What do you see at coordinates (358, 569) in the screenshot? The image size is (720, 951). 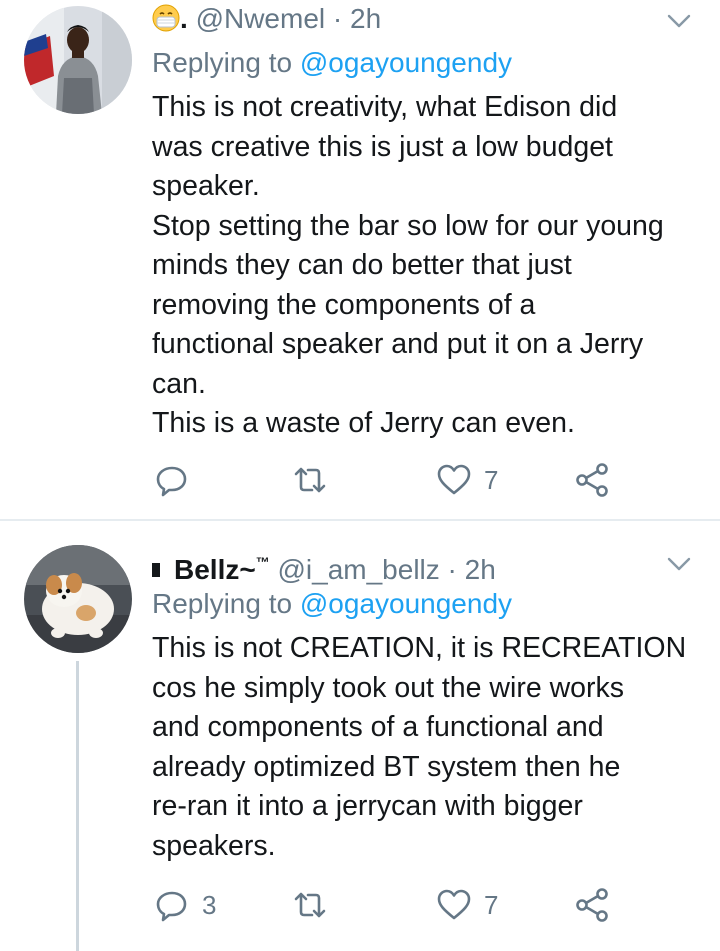 I see `user-handle: @i_am_bellz` at bounding box center [358, 569].